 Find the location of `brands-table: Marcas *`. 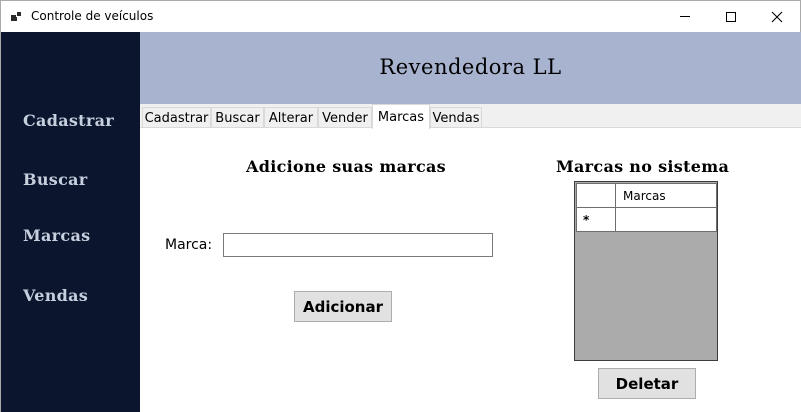

brands-table: Marcas * is located at coordinates (646, 207).